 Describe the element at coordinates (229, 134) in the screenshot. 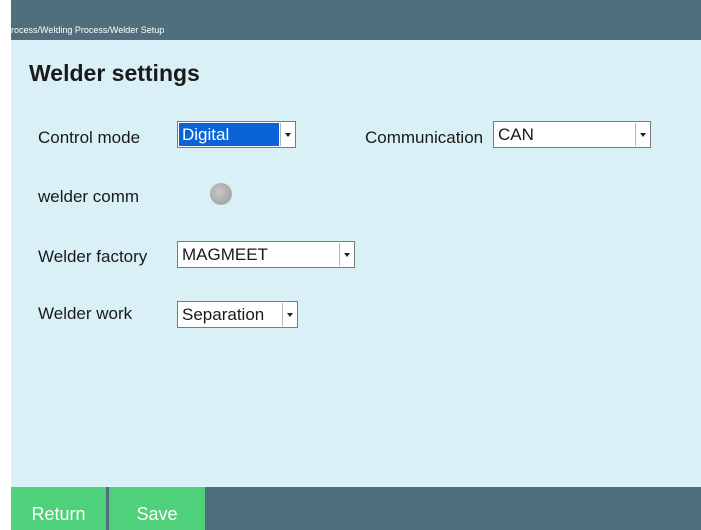

I see `control-mode-value: Digital` at that location.